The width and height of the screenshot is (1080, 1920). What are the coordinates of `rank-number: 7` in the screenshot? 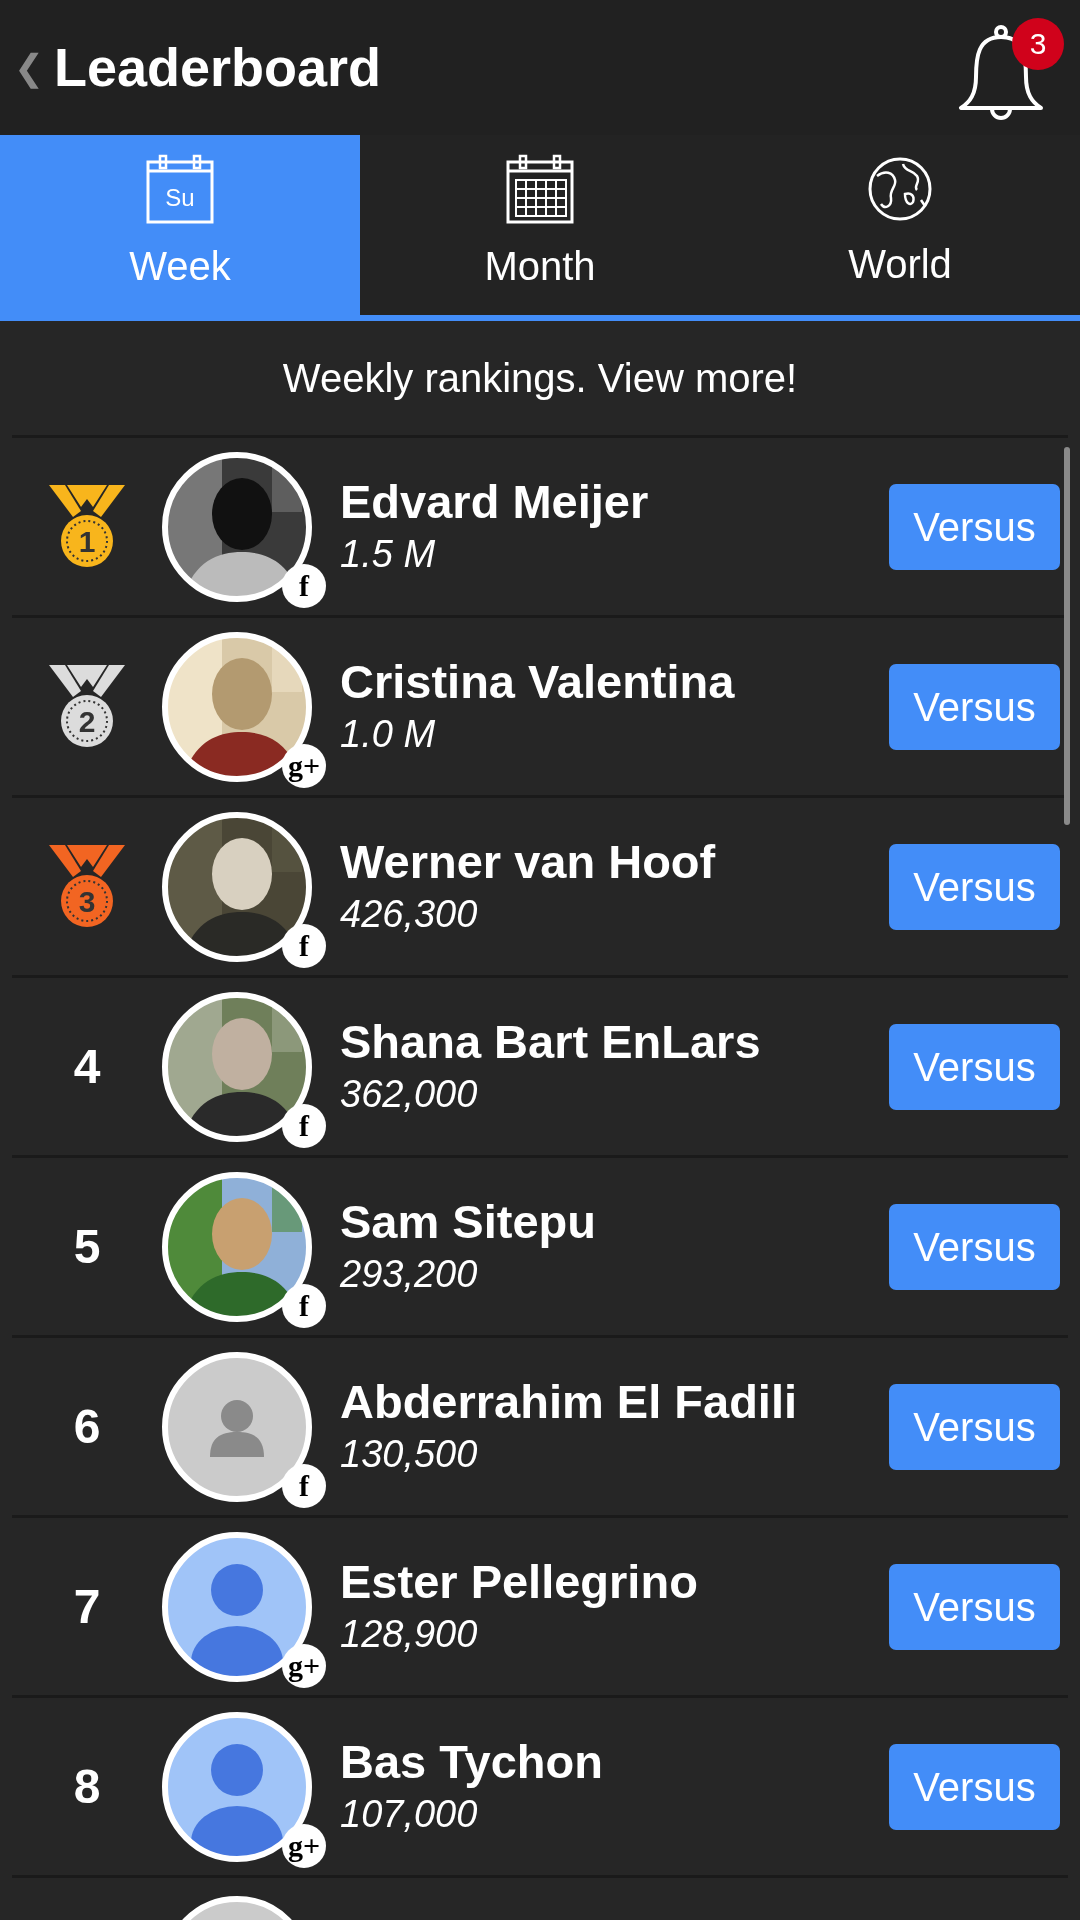 It's located at (87, 1606).